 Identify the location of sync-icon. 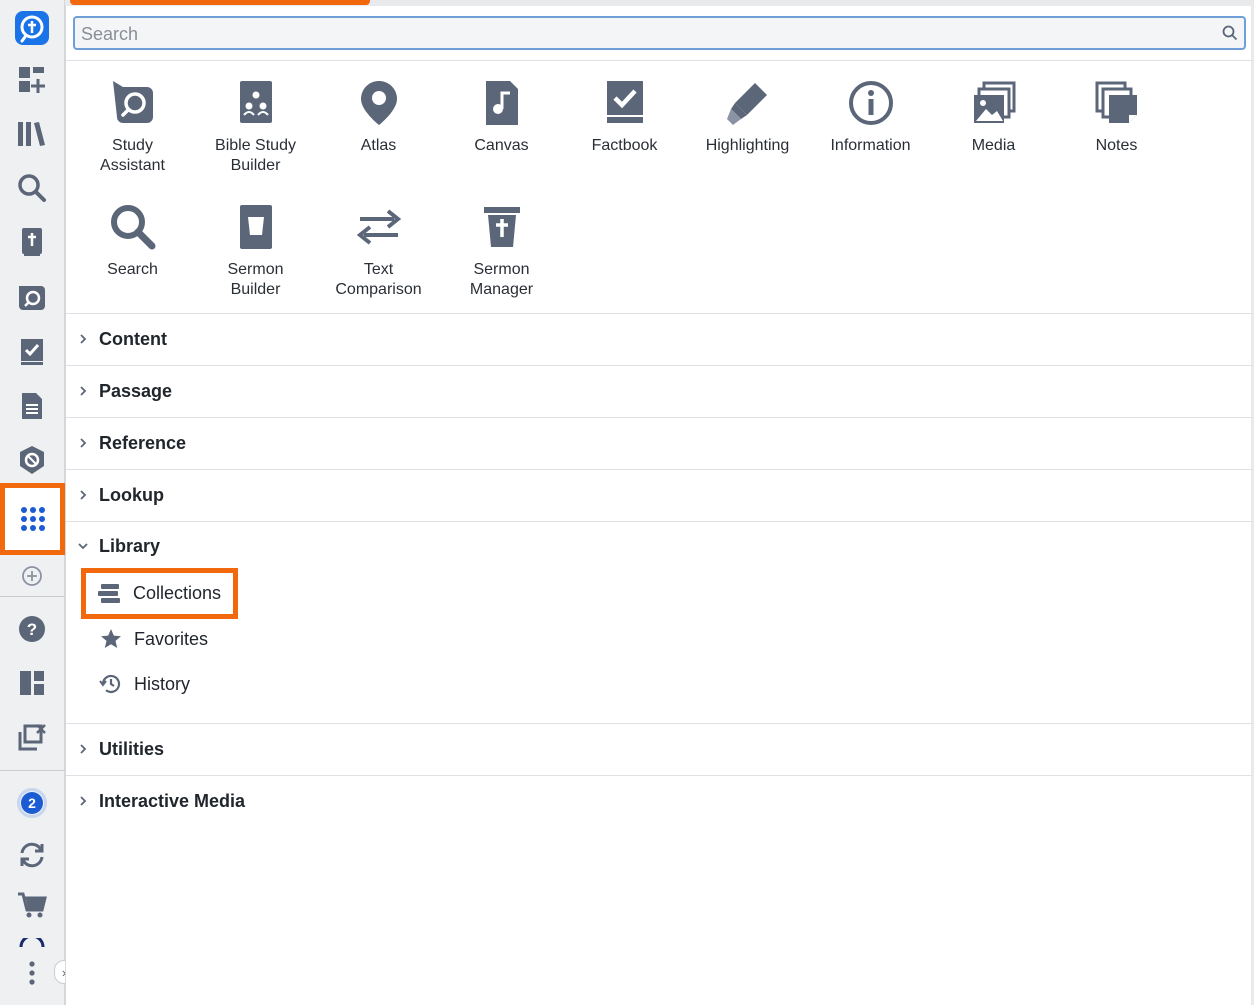
(32, 855).